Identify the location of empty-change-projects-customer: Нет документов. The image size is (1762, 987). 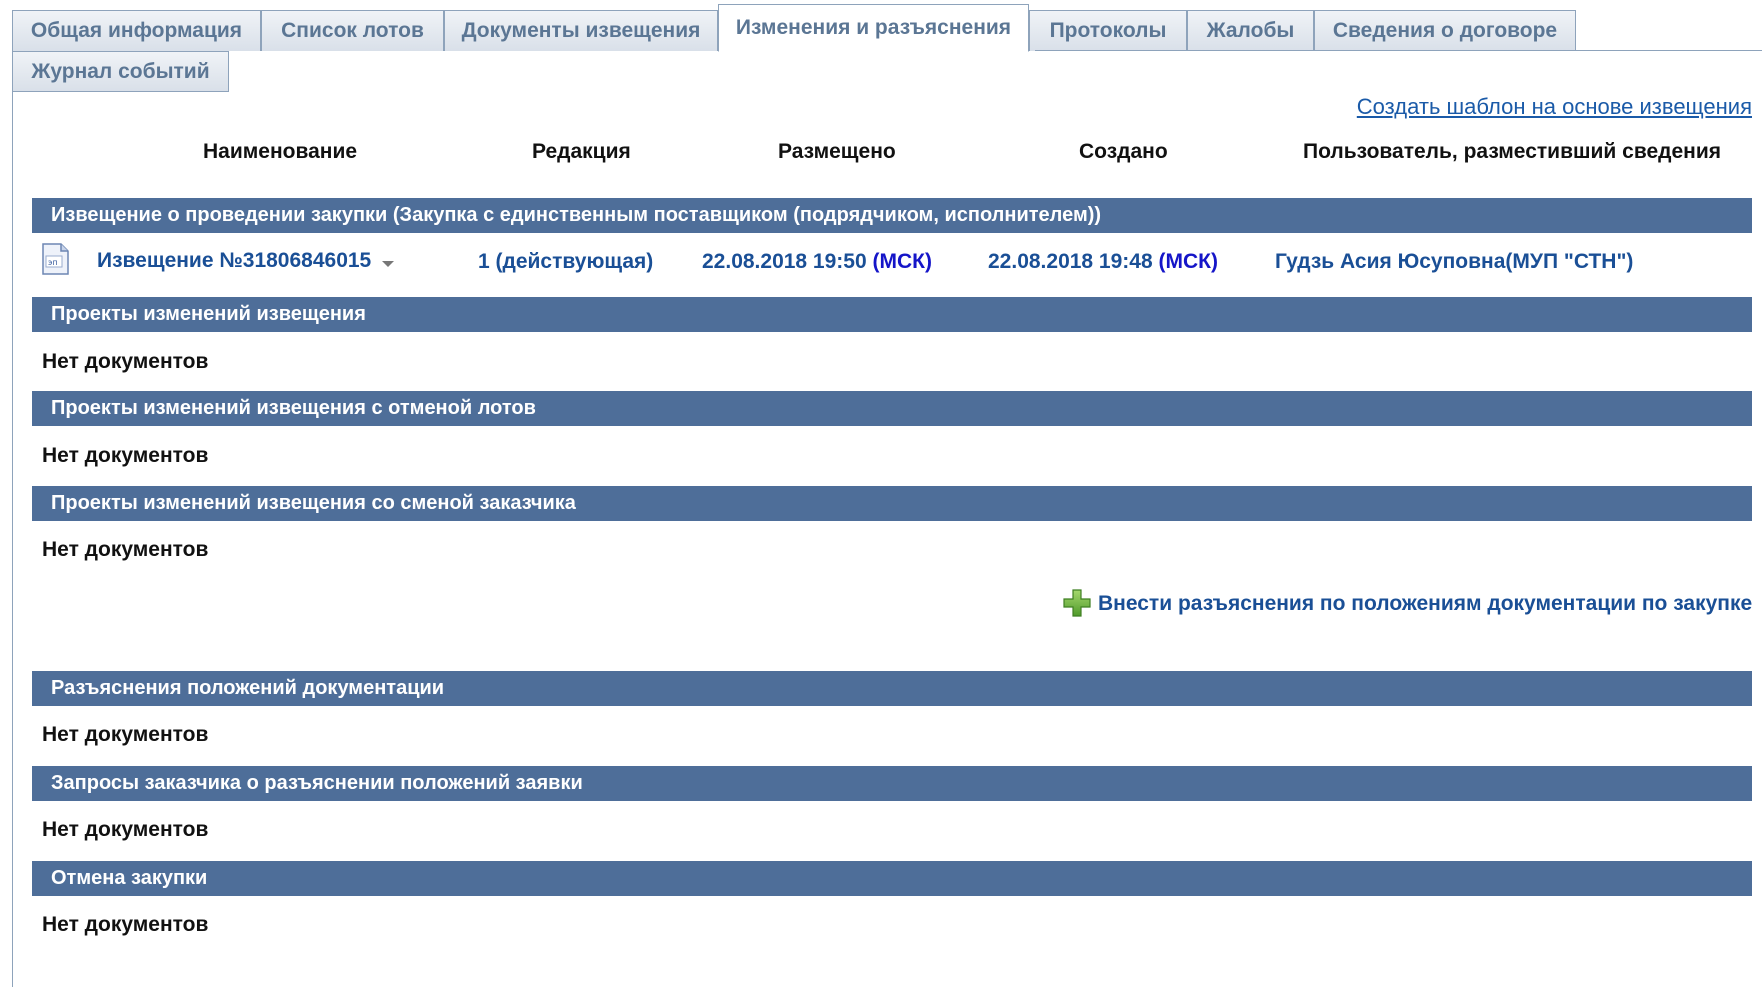
(125, 549).